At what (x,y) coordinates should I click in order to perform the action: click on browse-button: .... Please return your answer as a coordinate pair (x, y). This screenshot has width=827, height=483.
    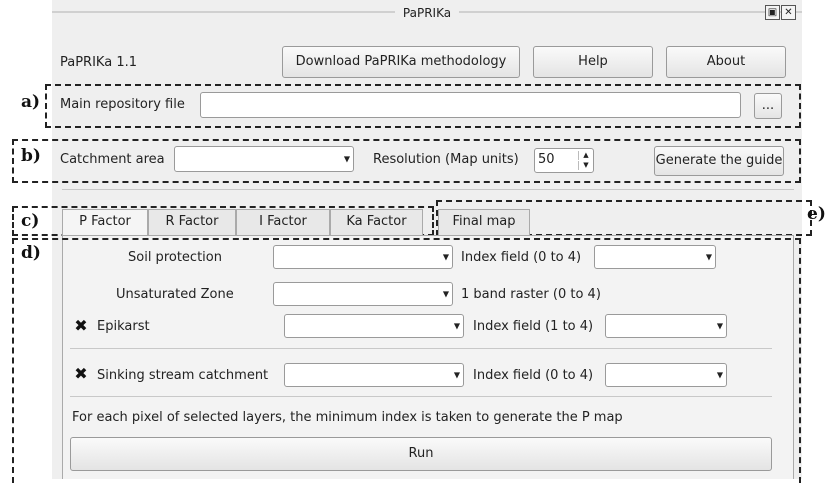
    Looking at the image, I should click on (768, 106).